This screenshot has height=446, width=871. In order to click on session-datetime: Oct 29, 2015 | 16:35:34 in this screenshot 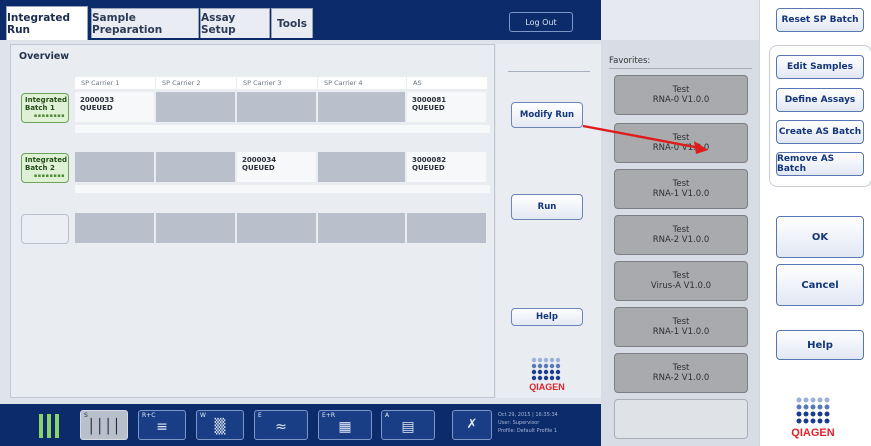, I will do `click(528, 415)`.